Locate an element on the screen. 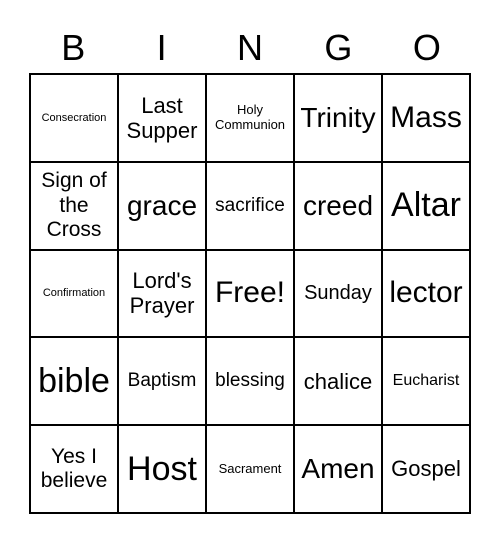 This screenshot has width=500, height=544. bingo-cell-label: Holy Communion is located at coordinates (250, 116).